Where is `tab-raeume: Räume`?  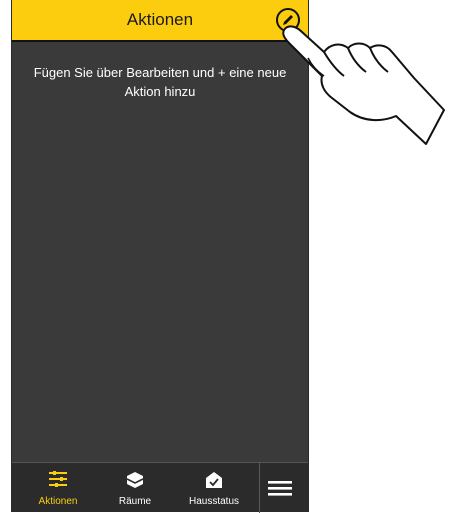 tab-raeume: Räume is located at coordinates (135, 488).